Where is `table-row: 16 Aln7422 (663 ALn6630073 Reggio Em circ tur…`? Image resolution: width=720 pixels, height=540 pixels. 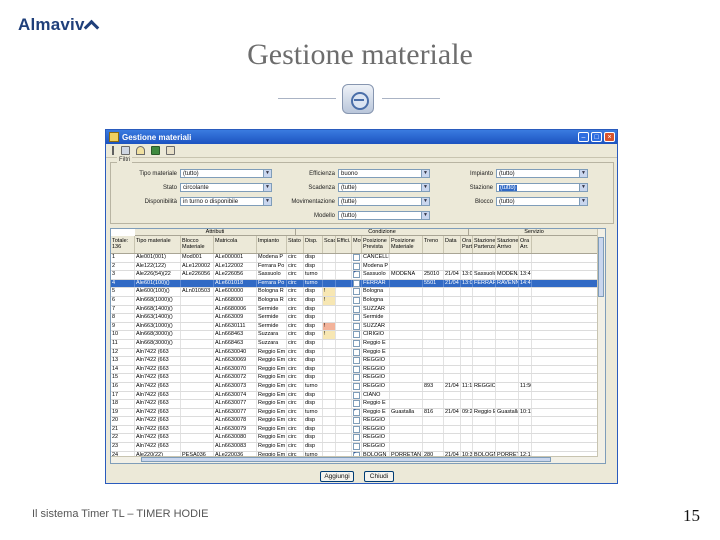 table-row: 16 Aln7422 (663 ALn6630073 Reggio Em circ tur… is located at coordinates (358, 387).